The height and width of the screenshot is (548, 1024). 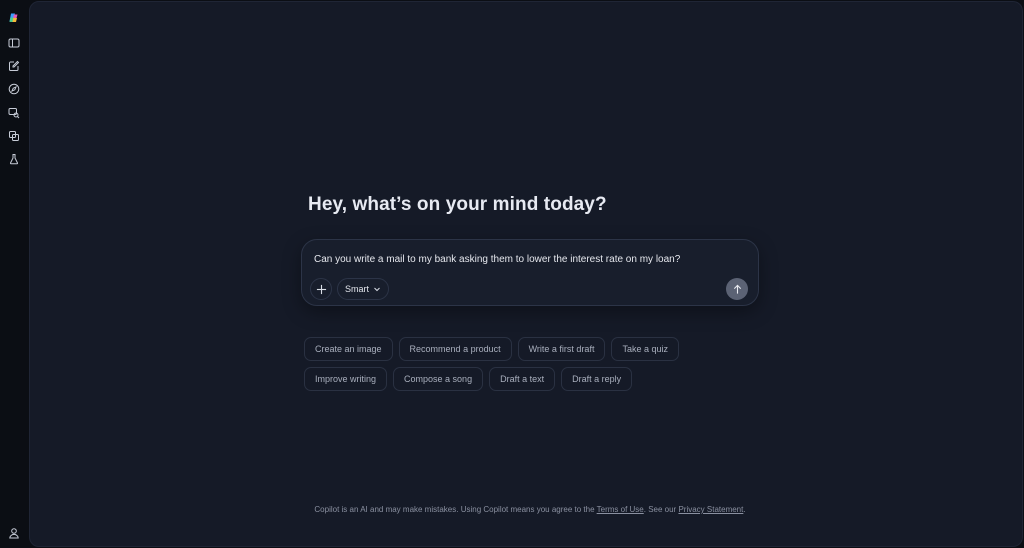 What do you see at coordinates (357, 289) in the screenshot?
I see `mode-label: Smart` at bounding box center [357, 289].